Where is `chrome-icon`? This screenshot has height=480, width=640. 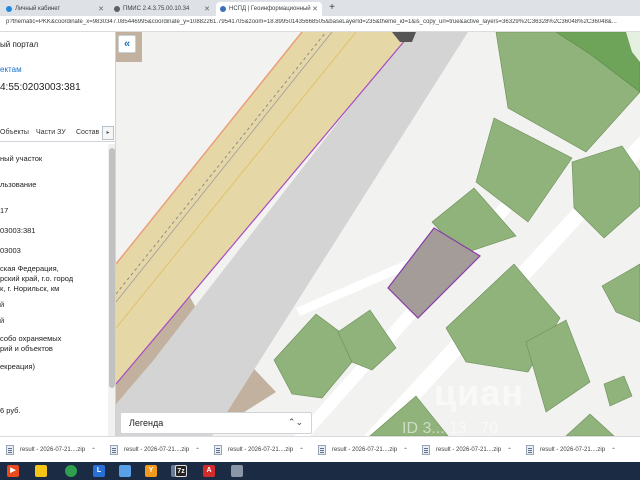
chrome-icon is located at coordinates (71, 471).